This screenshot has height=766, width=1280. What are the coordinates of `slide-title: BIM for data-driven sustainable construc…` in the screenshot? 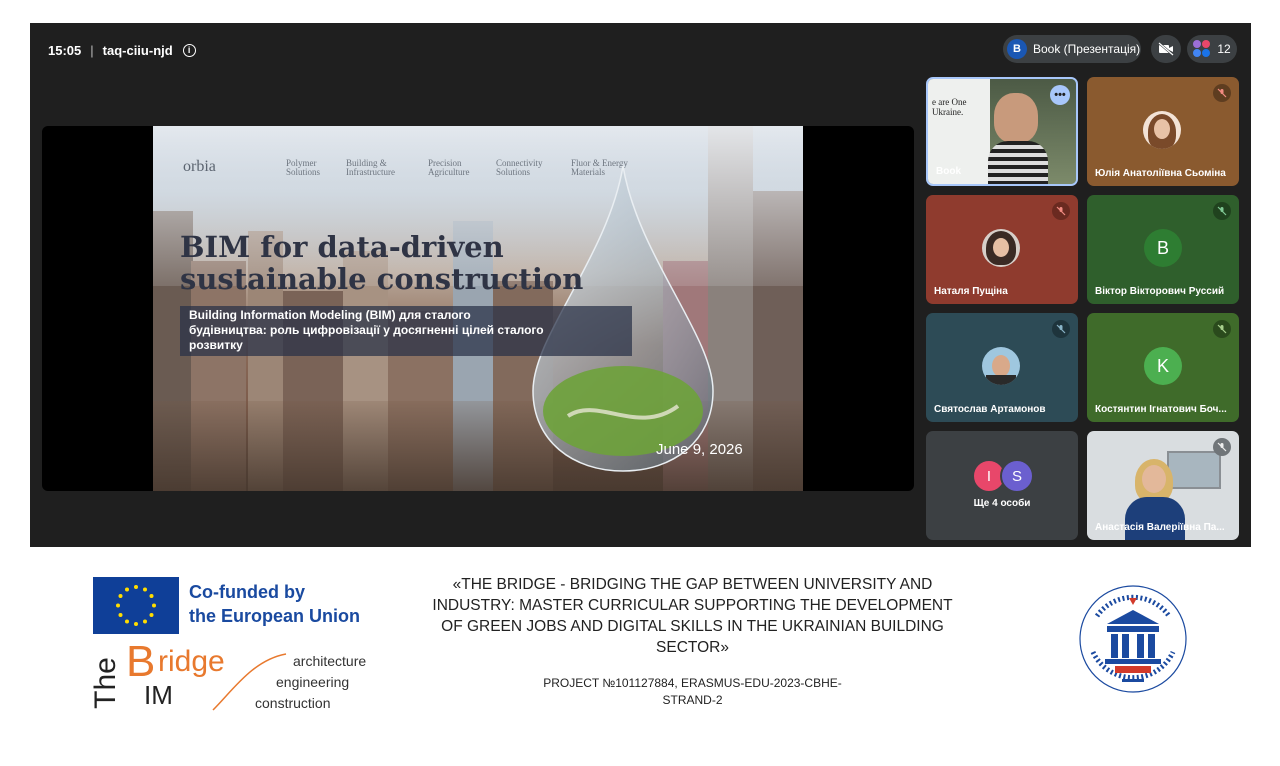 It's located at (382, 263).